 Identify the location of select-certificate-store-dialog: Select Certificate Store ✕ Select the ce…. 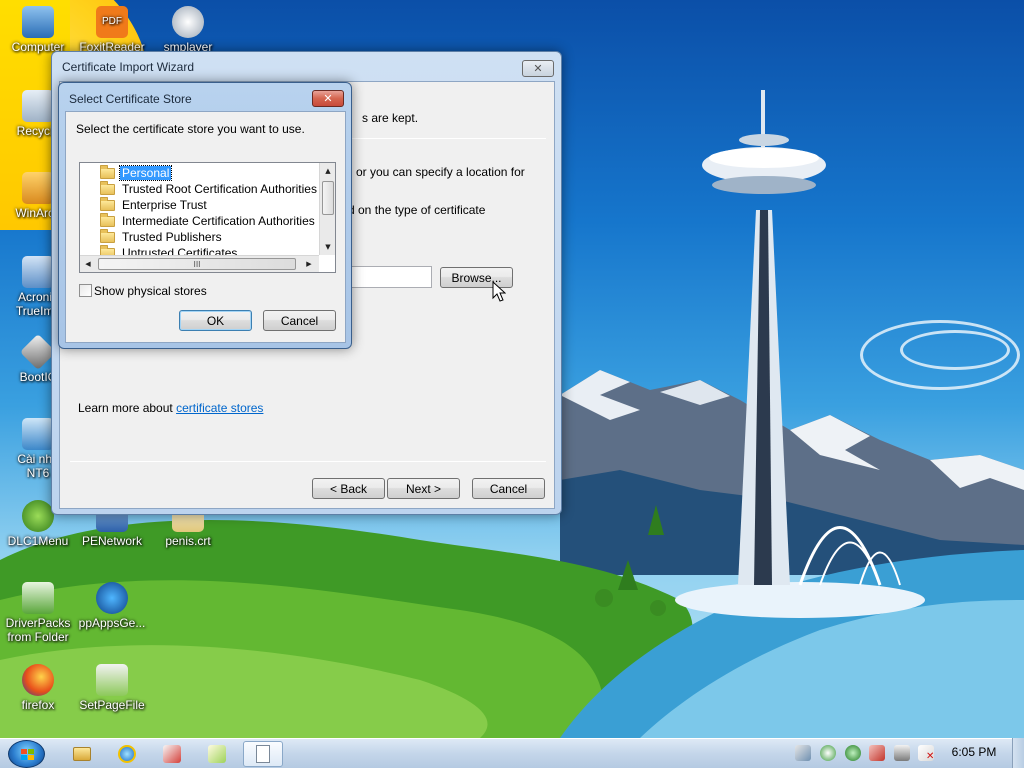
(205, 215).